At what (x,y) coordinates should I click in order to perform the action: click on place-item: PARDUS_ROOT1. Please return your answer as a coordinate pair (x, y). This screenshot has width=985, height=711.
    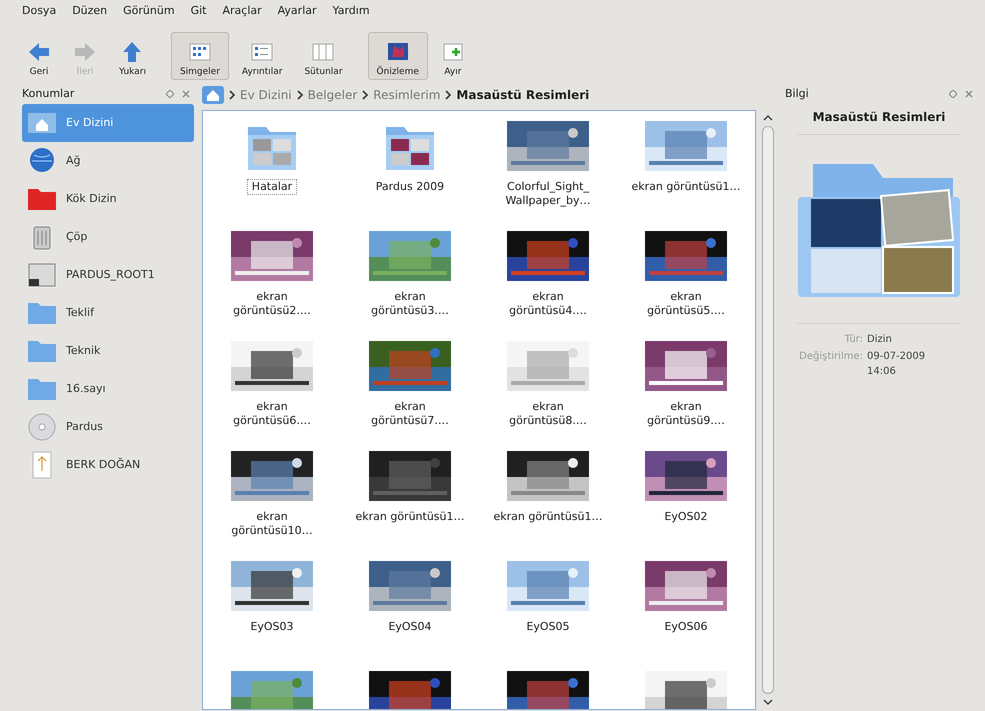
    Looking at the image, I should click on (108, 275).